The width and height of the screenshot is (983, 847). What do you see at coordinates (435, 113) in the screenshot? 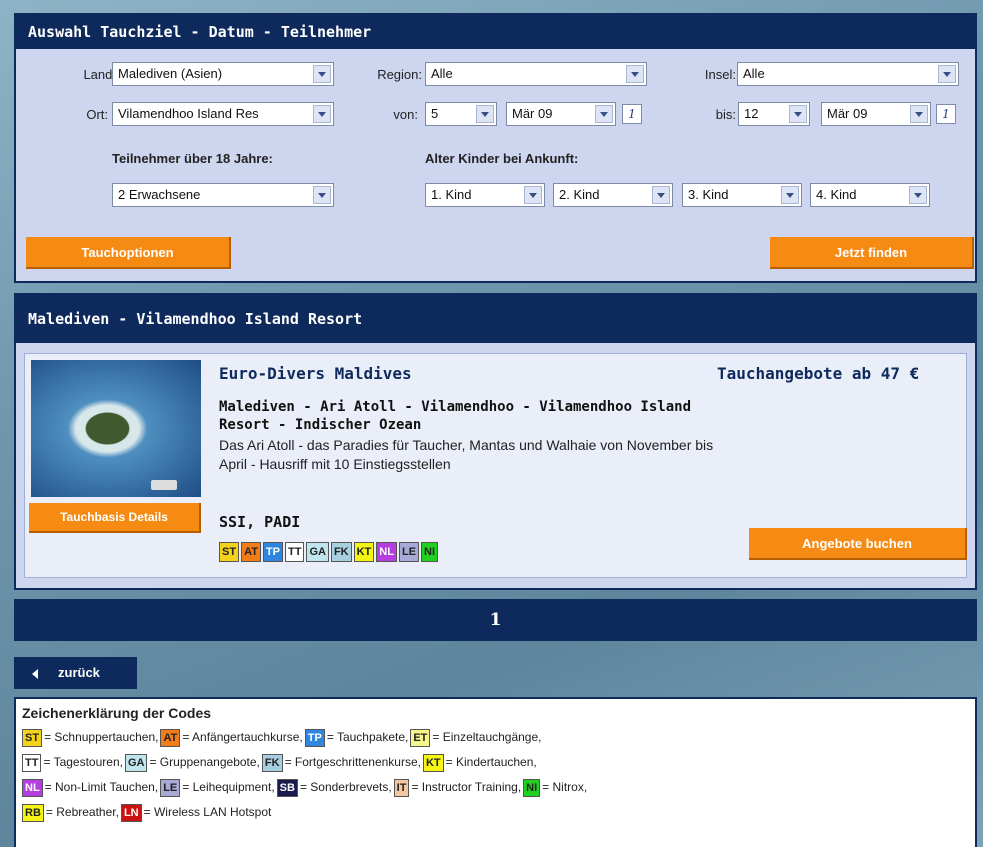
I see `von-day-value: 5` at bounding box center [435, 113].